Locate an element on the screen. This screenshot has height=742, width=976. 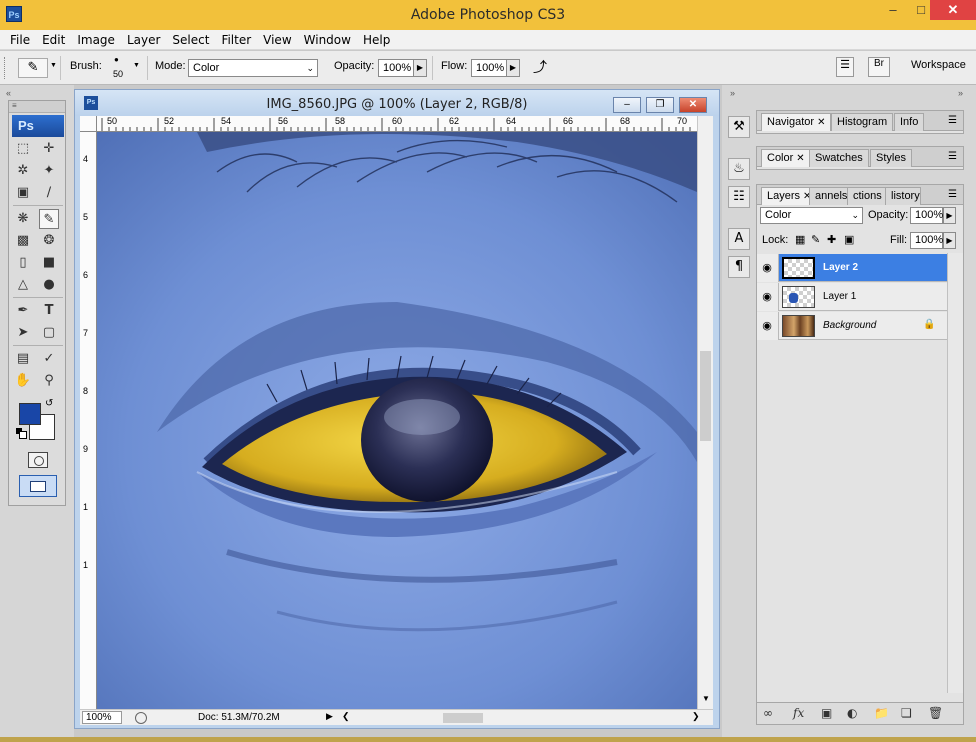
zoom-field: 100% is located at coordinates (102, 717).